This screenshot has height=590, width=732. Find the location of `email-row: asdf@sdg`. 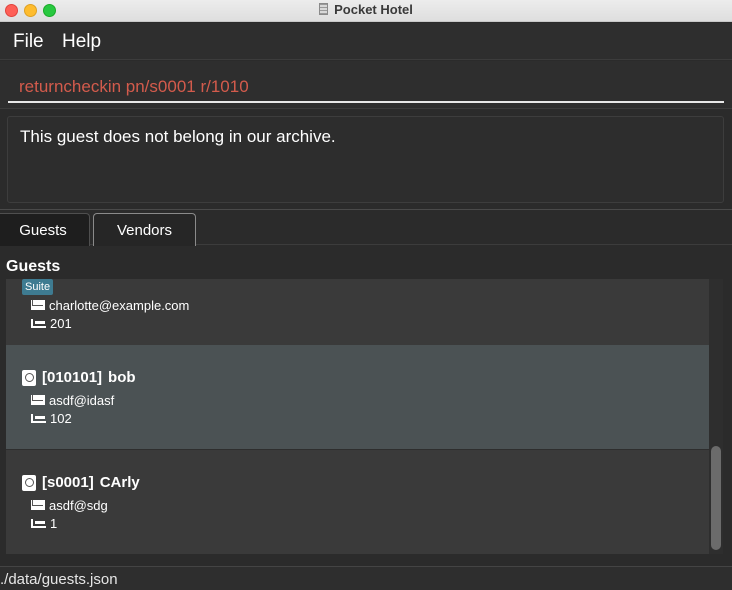

email-row: asdf@sdg is located at coordinates (69, 505).